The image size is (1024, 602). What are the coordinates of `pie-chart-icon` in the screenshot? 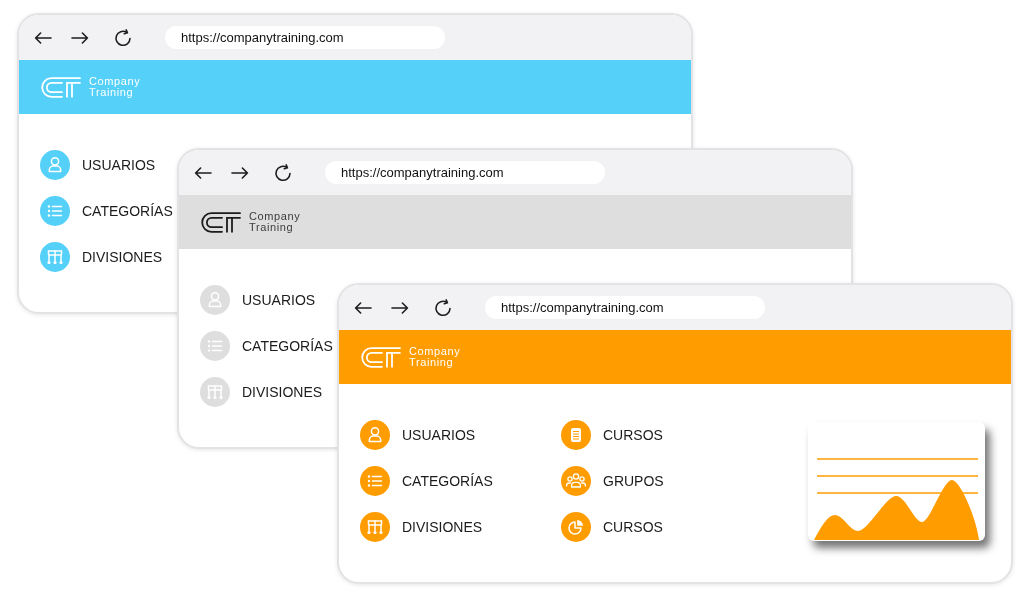 It's located at (576, 527).